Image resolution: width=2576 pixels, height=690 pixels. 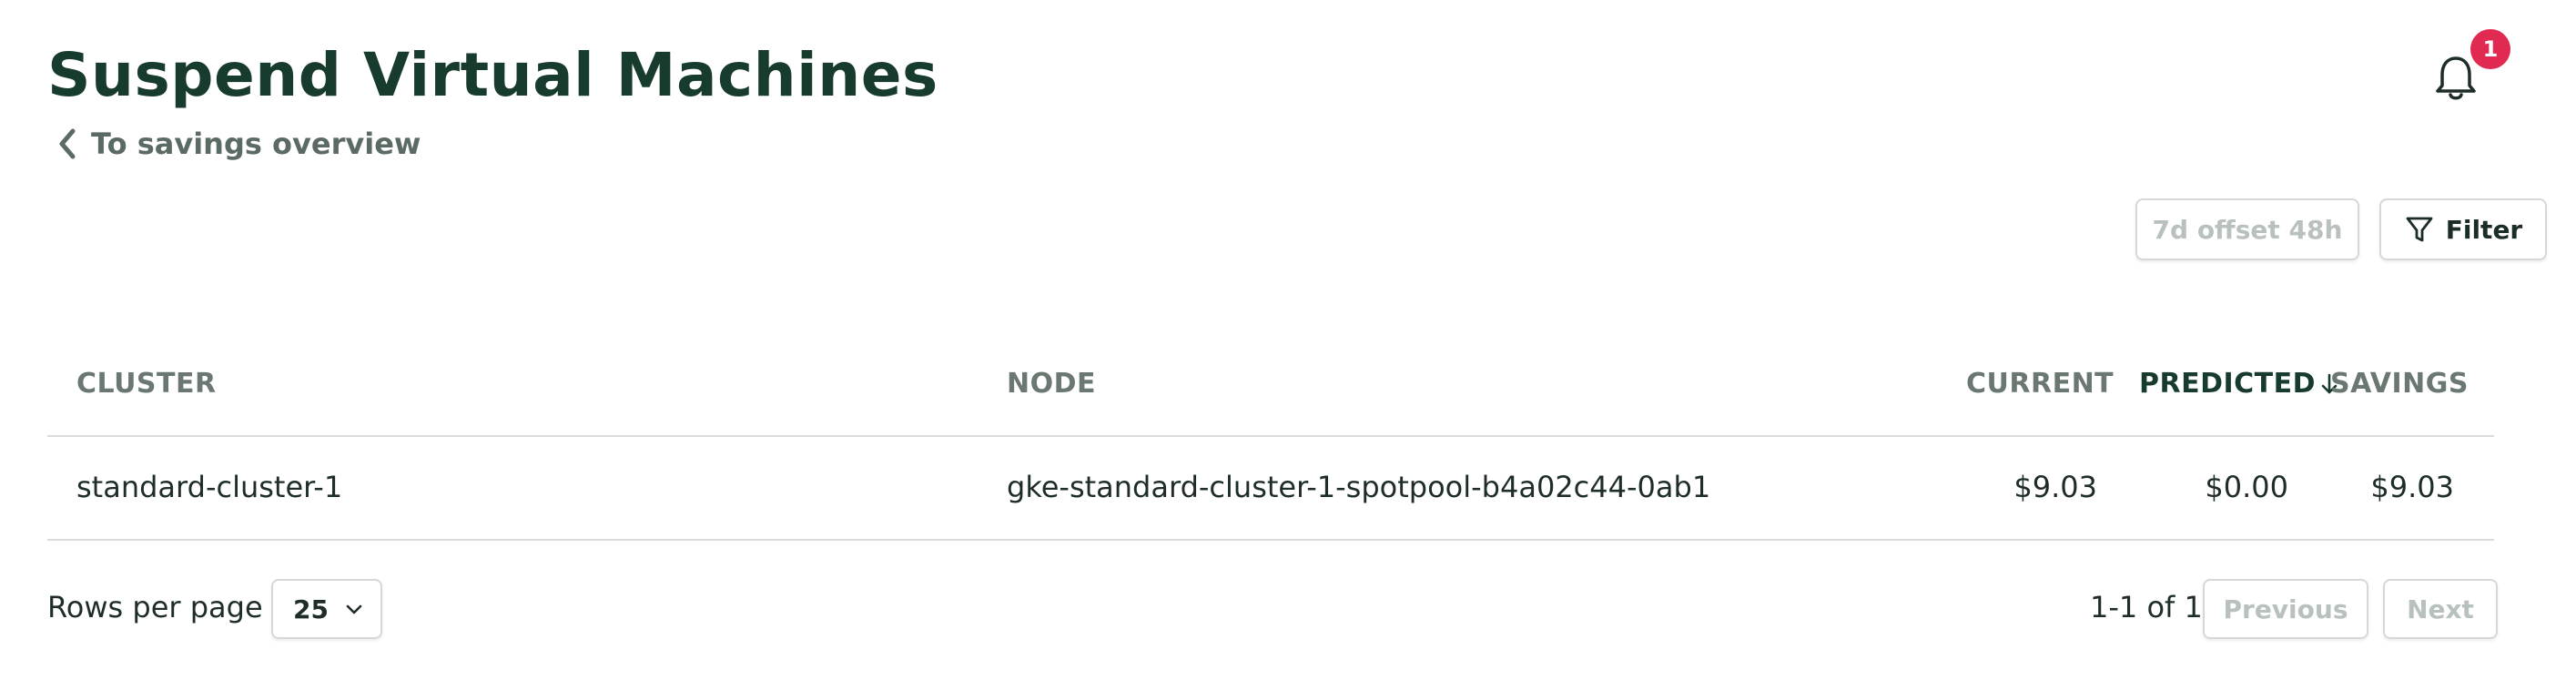 What do you see at coordinates (354, 609) in the screenshot?
I see `chevron-down-icon` at bounding box center [354, 609].